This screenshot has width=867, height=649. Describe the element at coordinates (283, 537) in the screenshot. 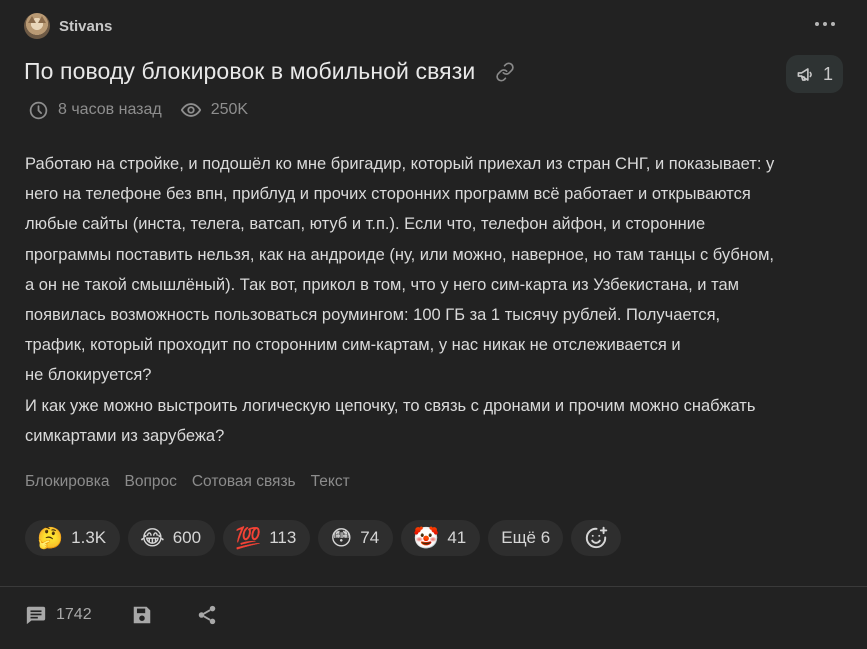

I see `reaction-count: 113` at that location.